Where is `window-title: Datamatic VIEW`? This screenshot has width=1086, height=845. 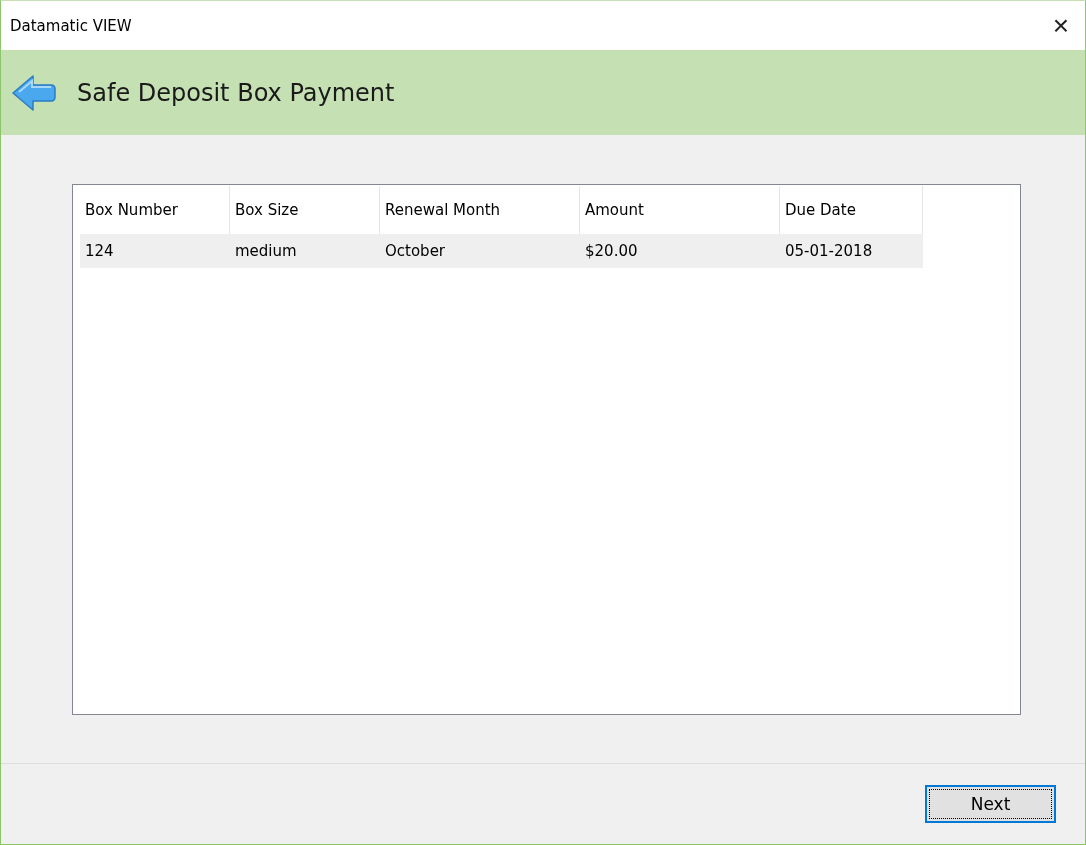 window-title: Datamatic VIEW is located at coordinates (71, 25).